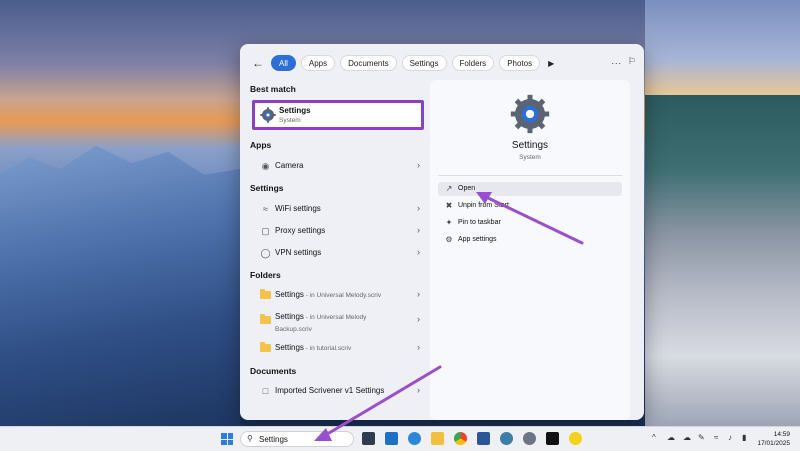  What do you see at coordinates (414, 438) in the screenshot?
I see `teams-icon` at bounding box center [414, 438].